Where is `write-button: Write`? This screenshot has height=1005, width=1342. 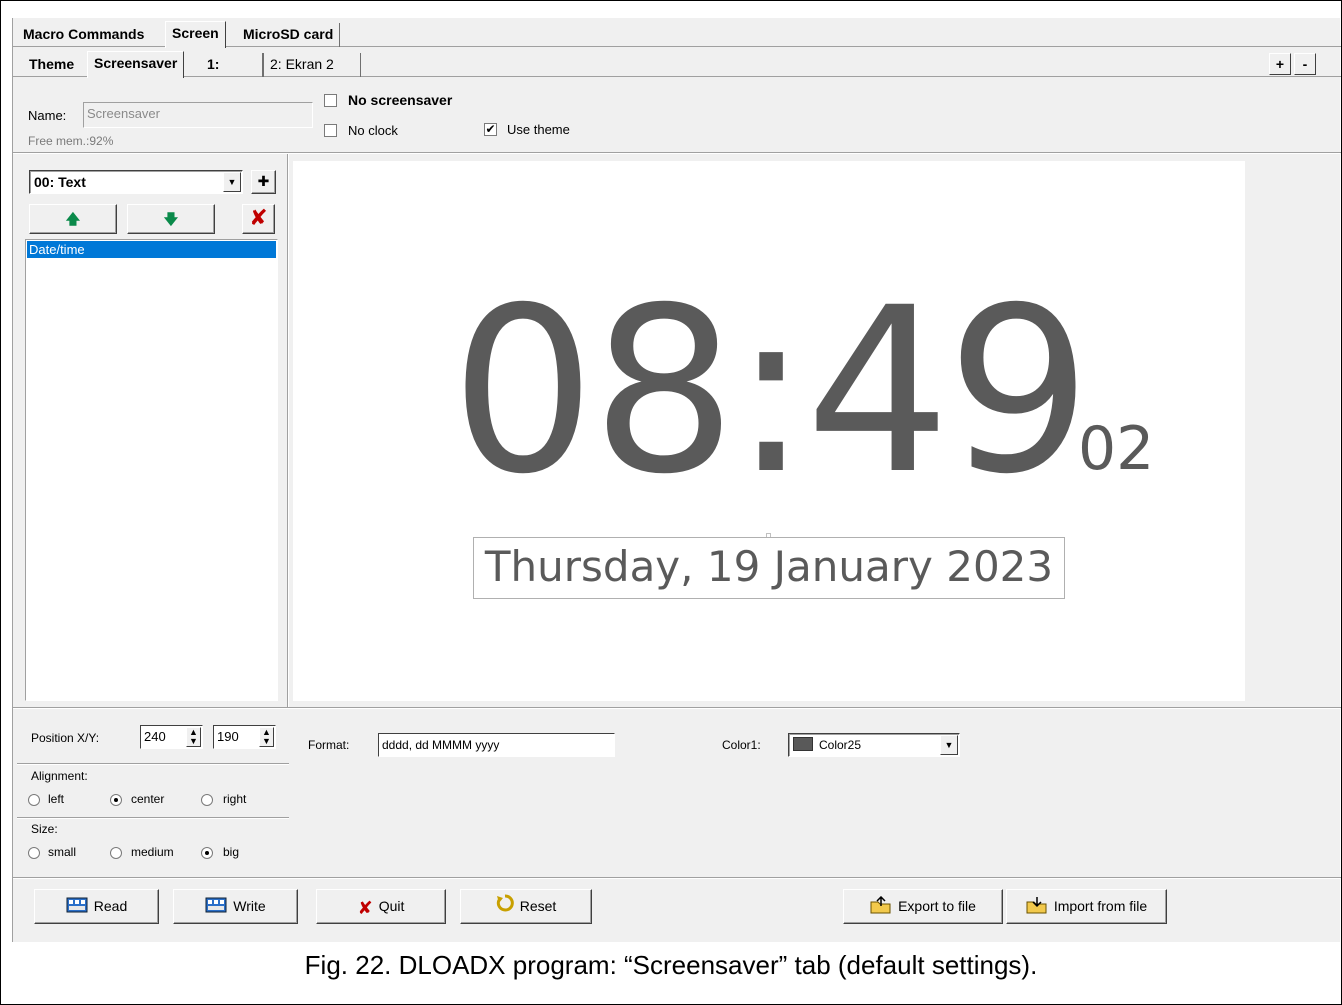 write-button: Write is located at coordinates (235, 906).